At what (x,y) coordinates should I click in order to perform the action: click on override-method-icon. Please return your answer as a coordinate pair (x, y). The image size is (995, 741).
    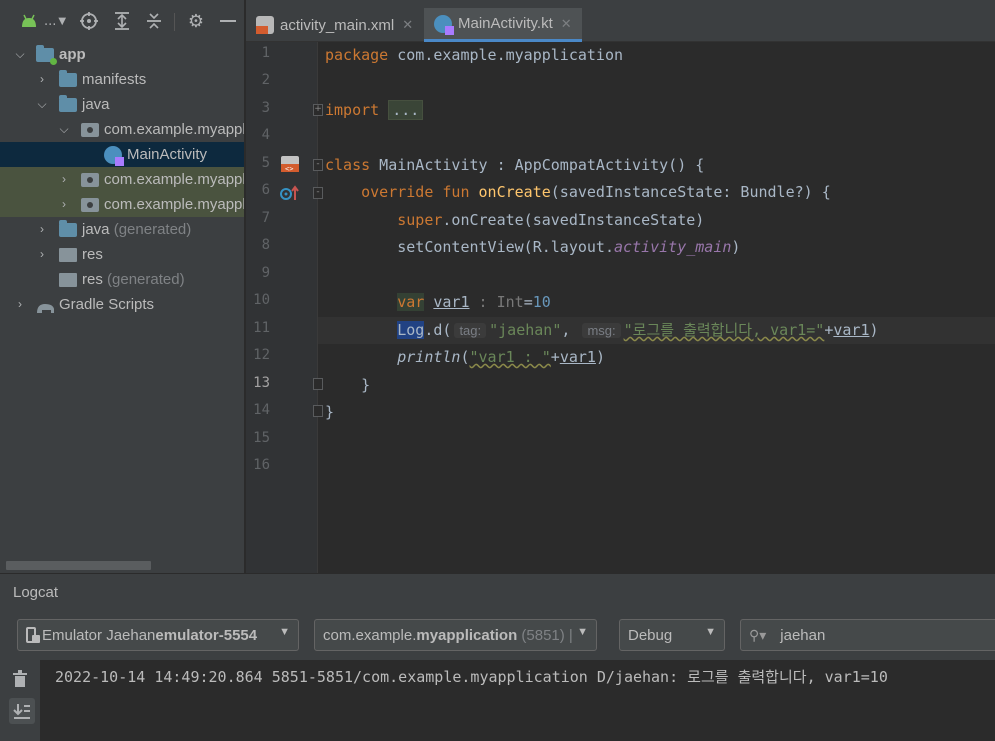
    Looking at the image, I should click on (290, 193).